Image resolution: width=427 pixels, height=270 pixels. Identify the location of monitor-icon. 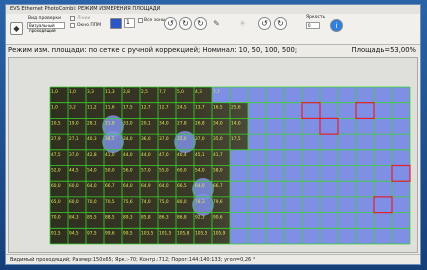
(116, 23).